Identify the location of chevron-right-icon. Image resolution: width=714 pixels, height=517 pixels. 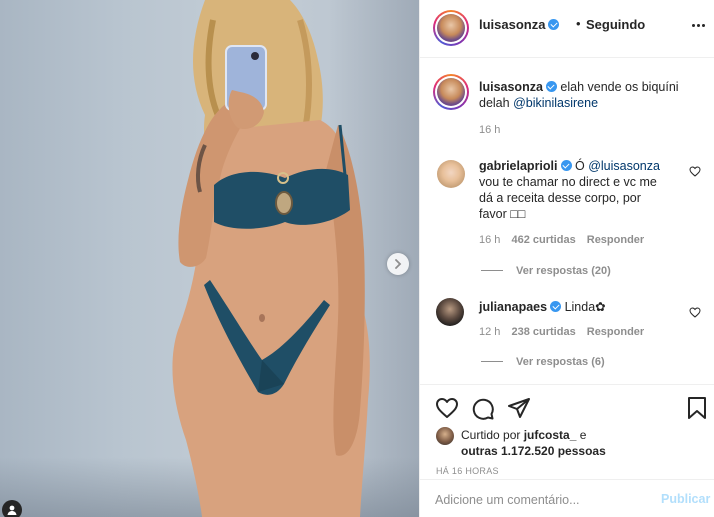
(398, 264).